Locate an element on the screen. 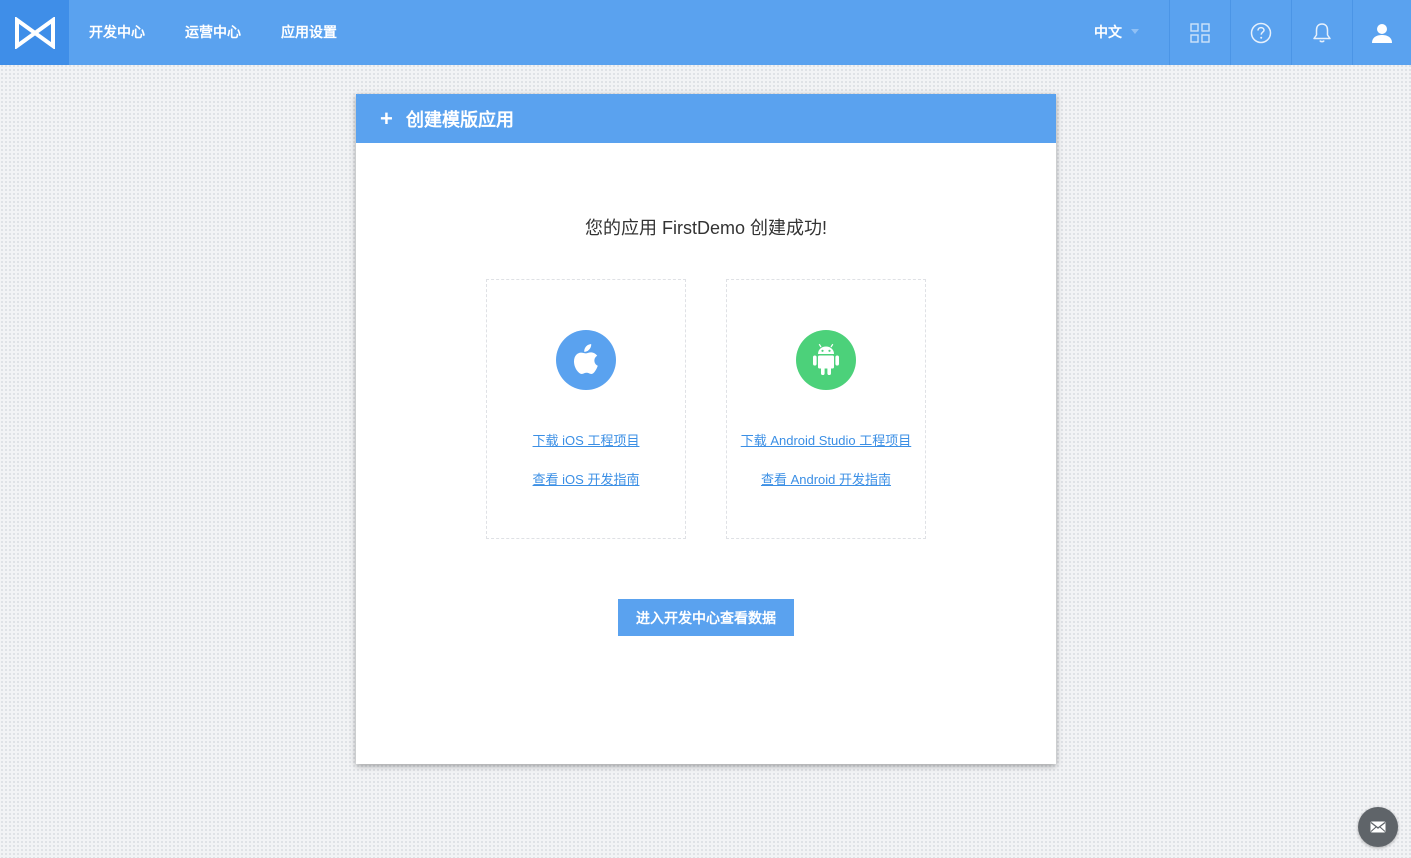  mail-icon is located at coordinates (1378, 827).